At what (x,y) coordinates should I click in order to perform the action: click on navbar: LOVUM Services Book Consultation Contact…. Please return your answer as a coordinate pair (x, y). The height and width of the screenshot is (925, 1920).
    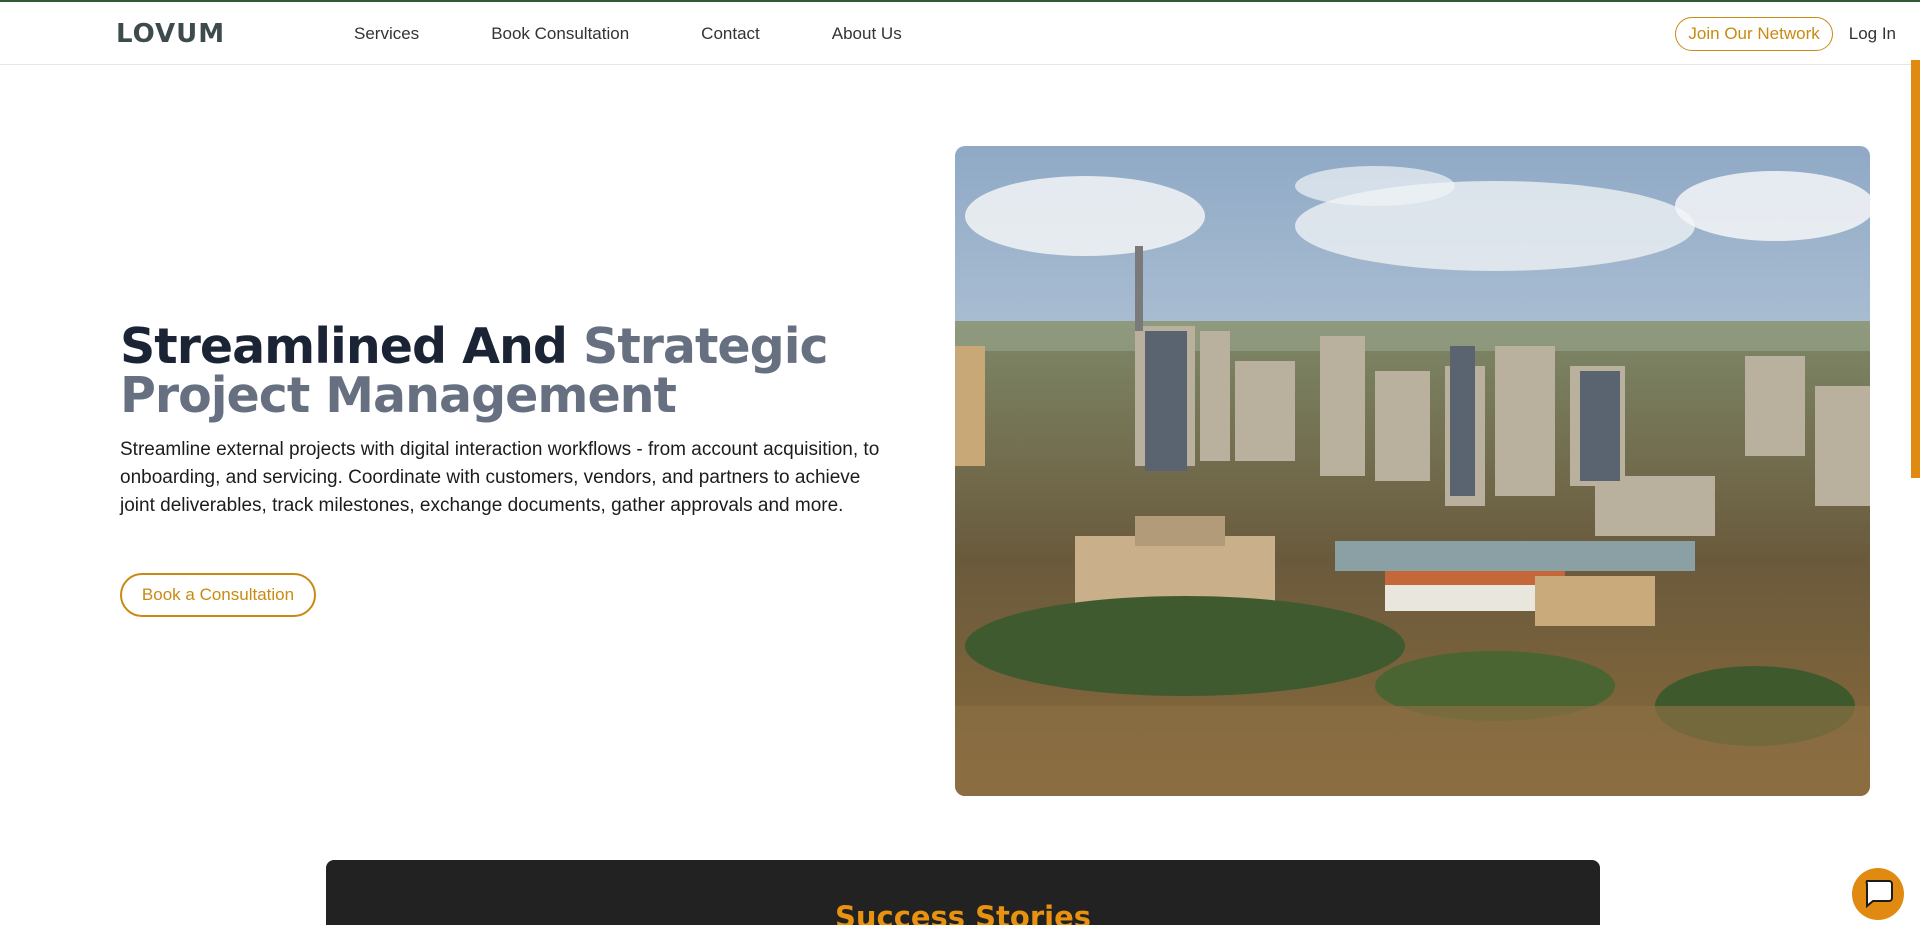
    Looking at the image, I should click on (960, 33).